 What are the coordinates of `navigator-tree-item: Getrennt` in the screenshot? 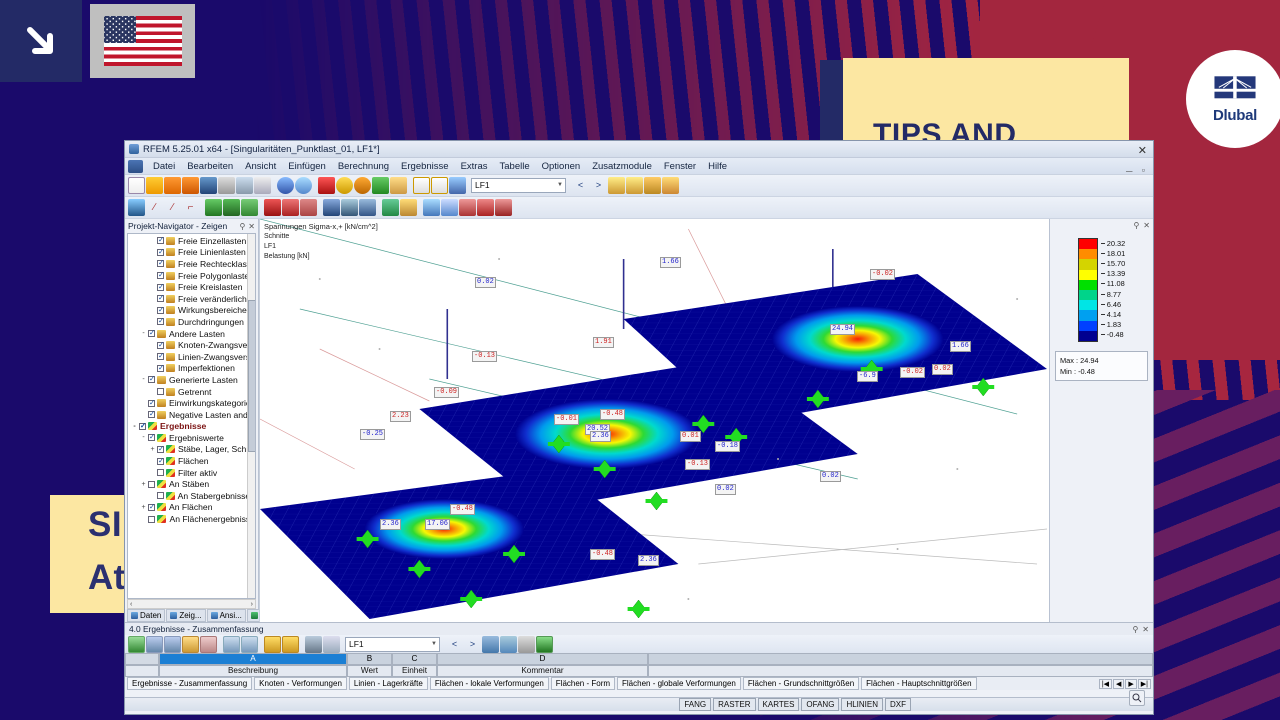 It's located at (191, 392).